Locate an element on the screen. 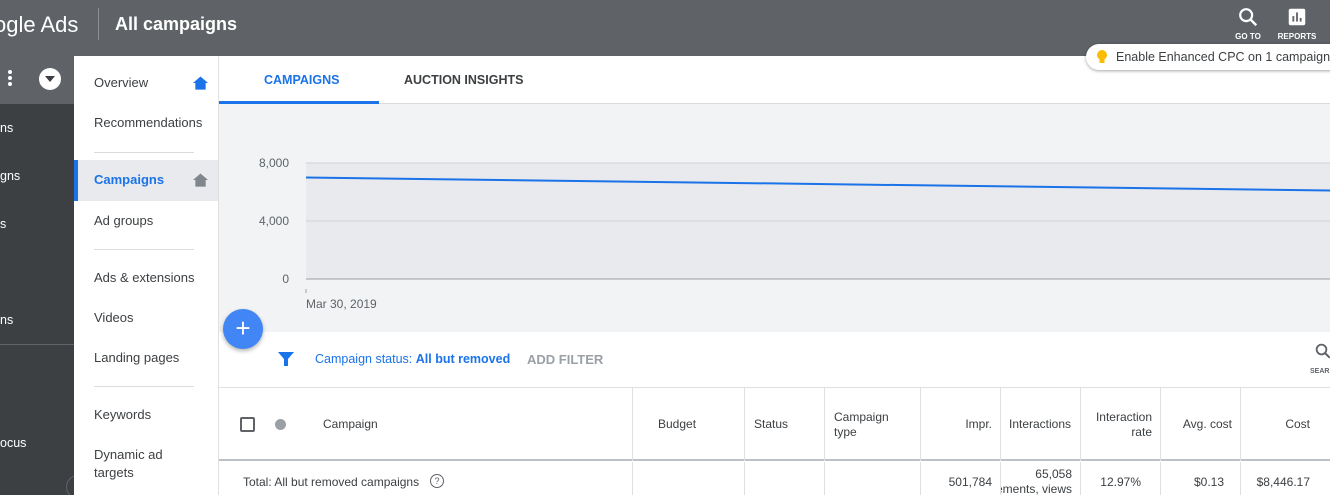 The height and width of the screenshot is (495, 1330). rail-header is located at coordinates (37, 80).